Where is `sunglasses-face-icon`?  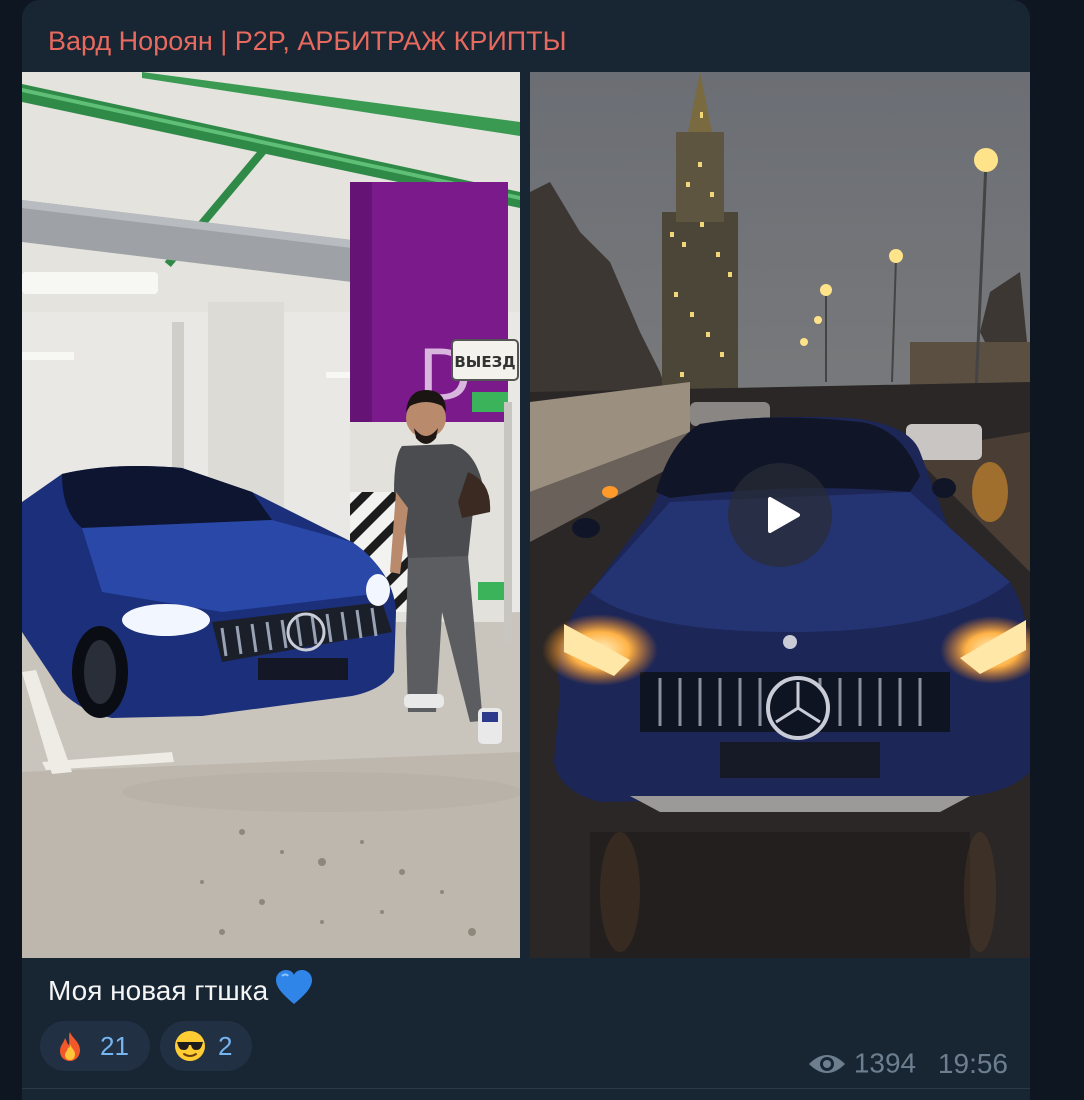
sunglasses-face-icon is located at coordinates (190, 1048).